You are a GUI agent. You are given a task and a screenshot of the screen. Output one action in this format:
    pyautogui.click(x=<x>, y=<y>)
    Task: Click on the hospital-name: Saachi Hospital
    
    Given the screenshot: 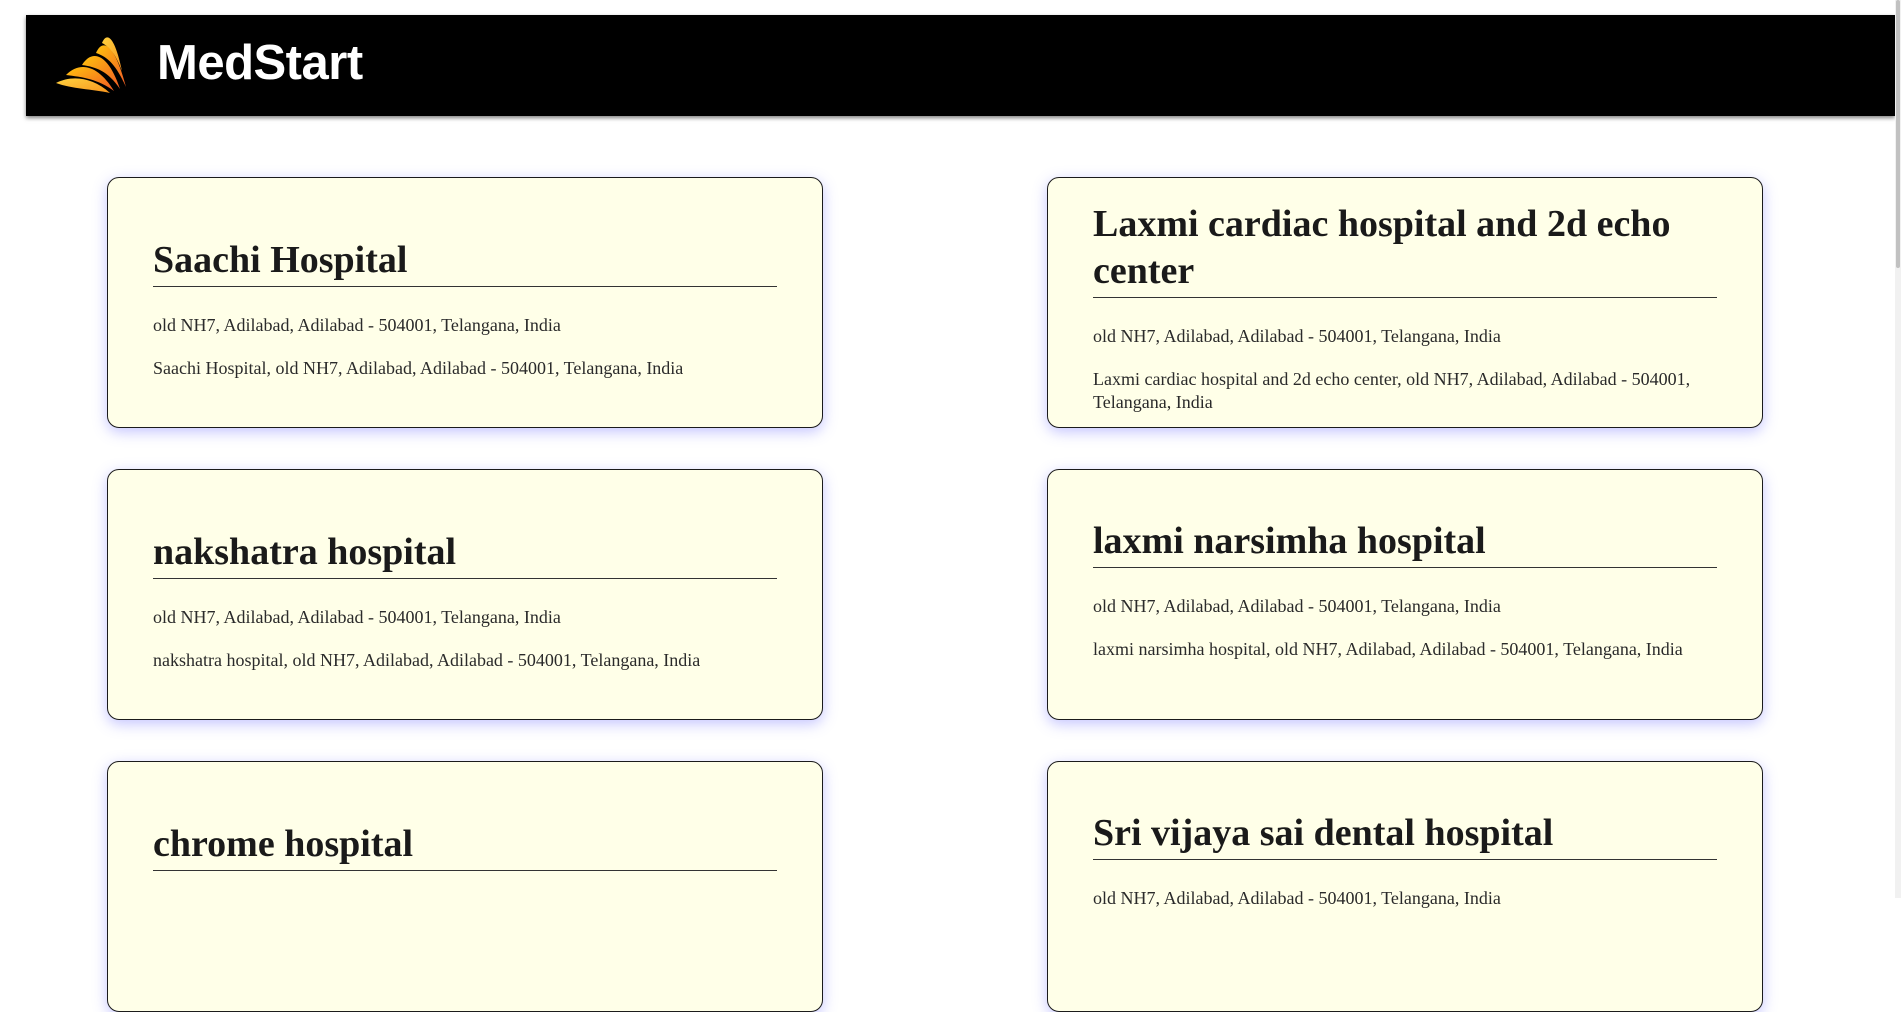 What is the action you would take?
    pyautogui.click(x=465, y=262)
    